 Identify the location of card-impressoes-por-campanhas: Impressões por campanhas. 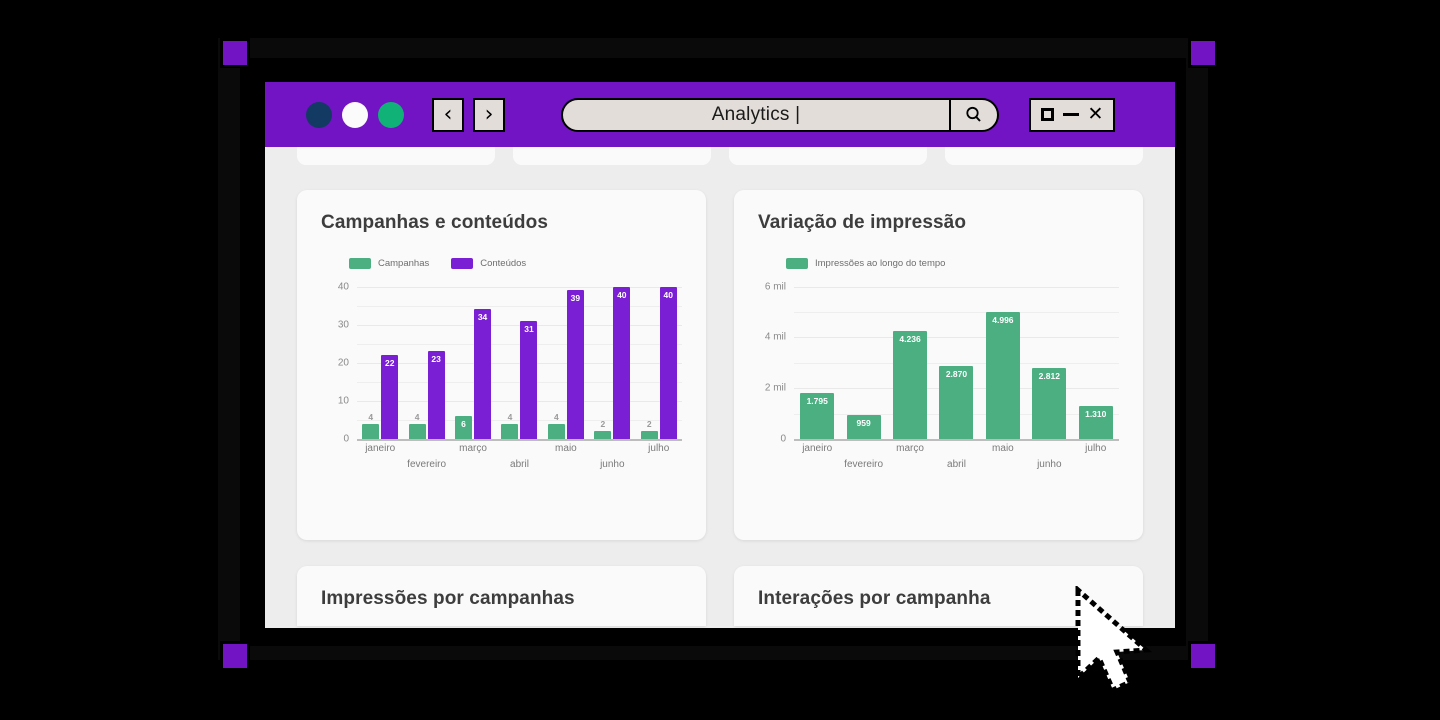
(501, 596).